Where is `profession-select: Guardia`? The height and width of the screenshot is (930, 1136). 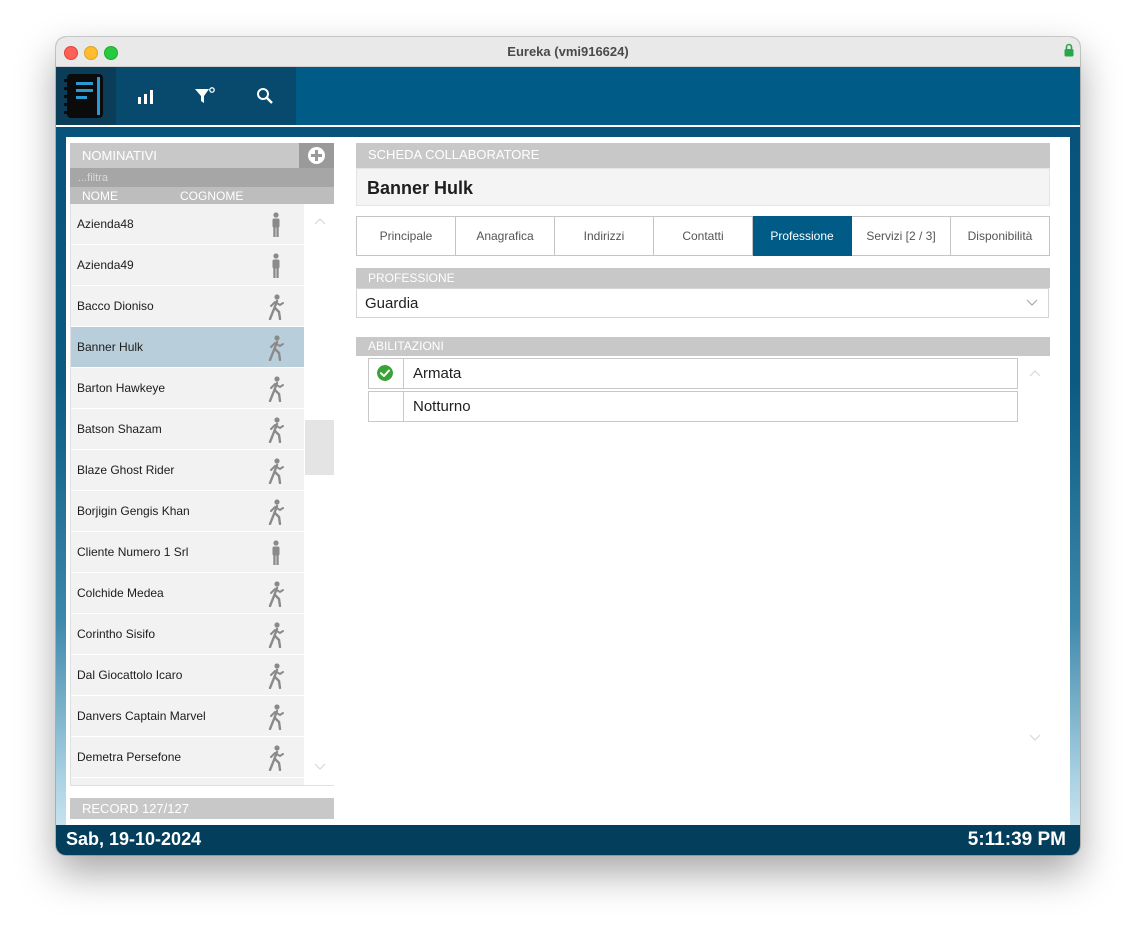
profession-select: Guardia is located at coordinates (702, 303).